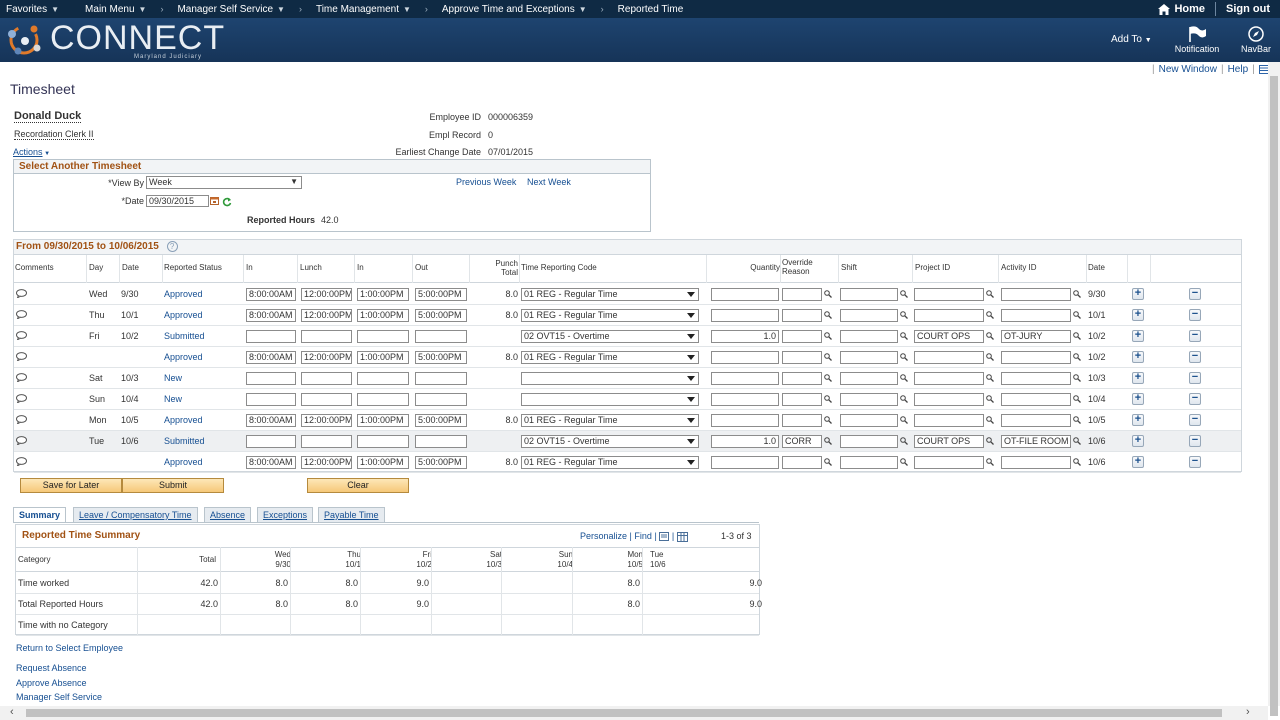  What do you see at coordinates (603, 536) in the screenshot?
I see `personalize-link: Personalize` at bounding box center [603, 536].